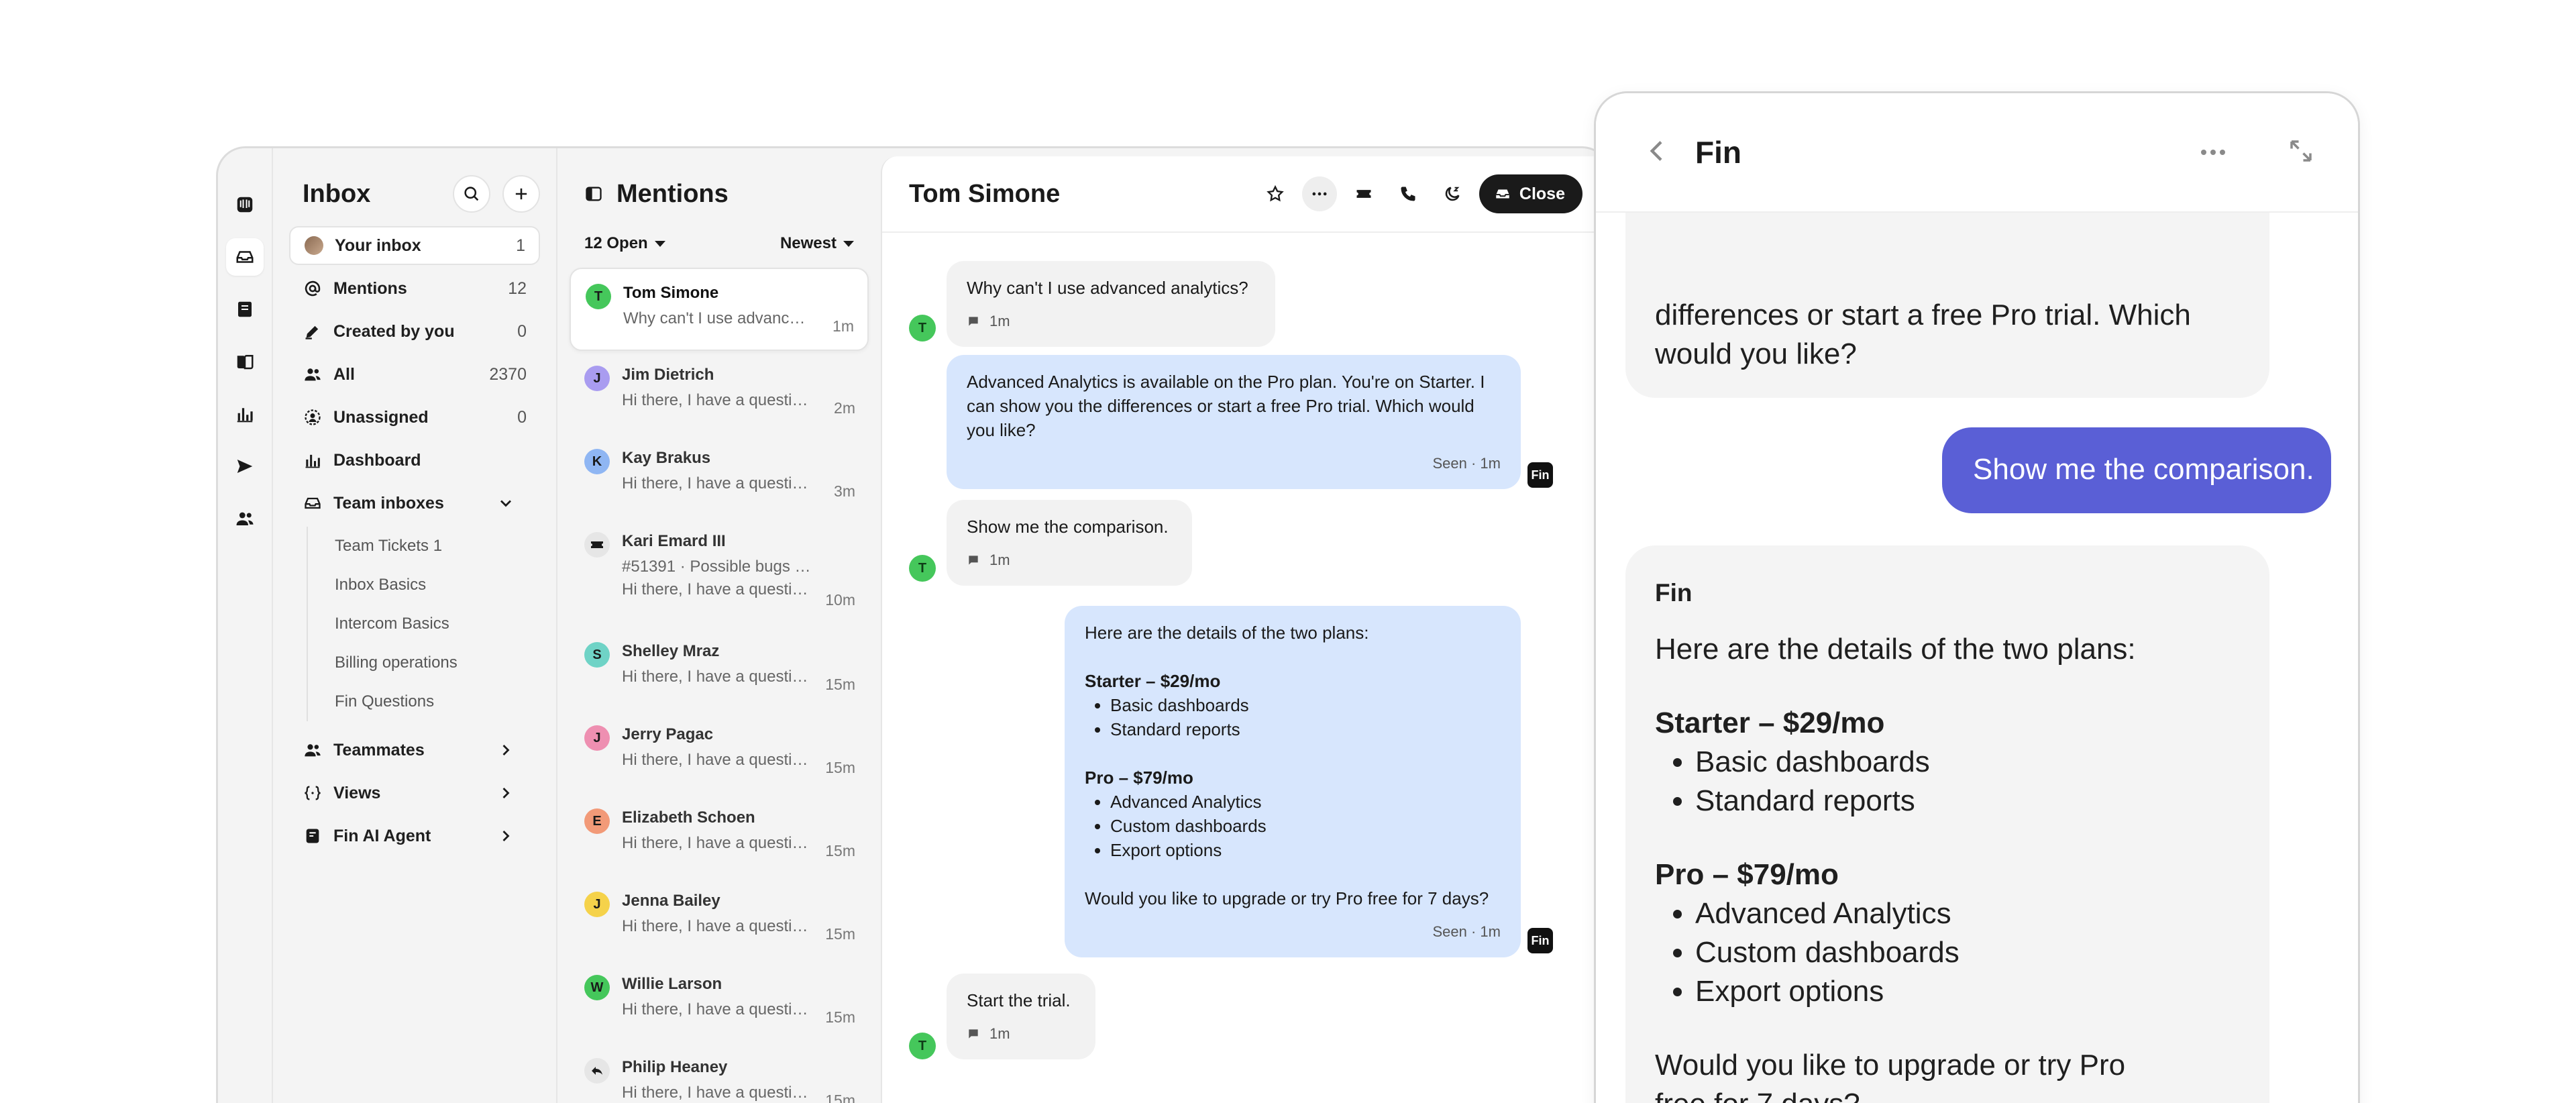 The width and height of the screenshot is (2576, 1103). I want to click on icon-rail, so click(245, 626).